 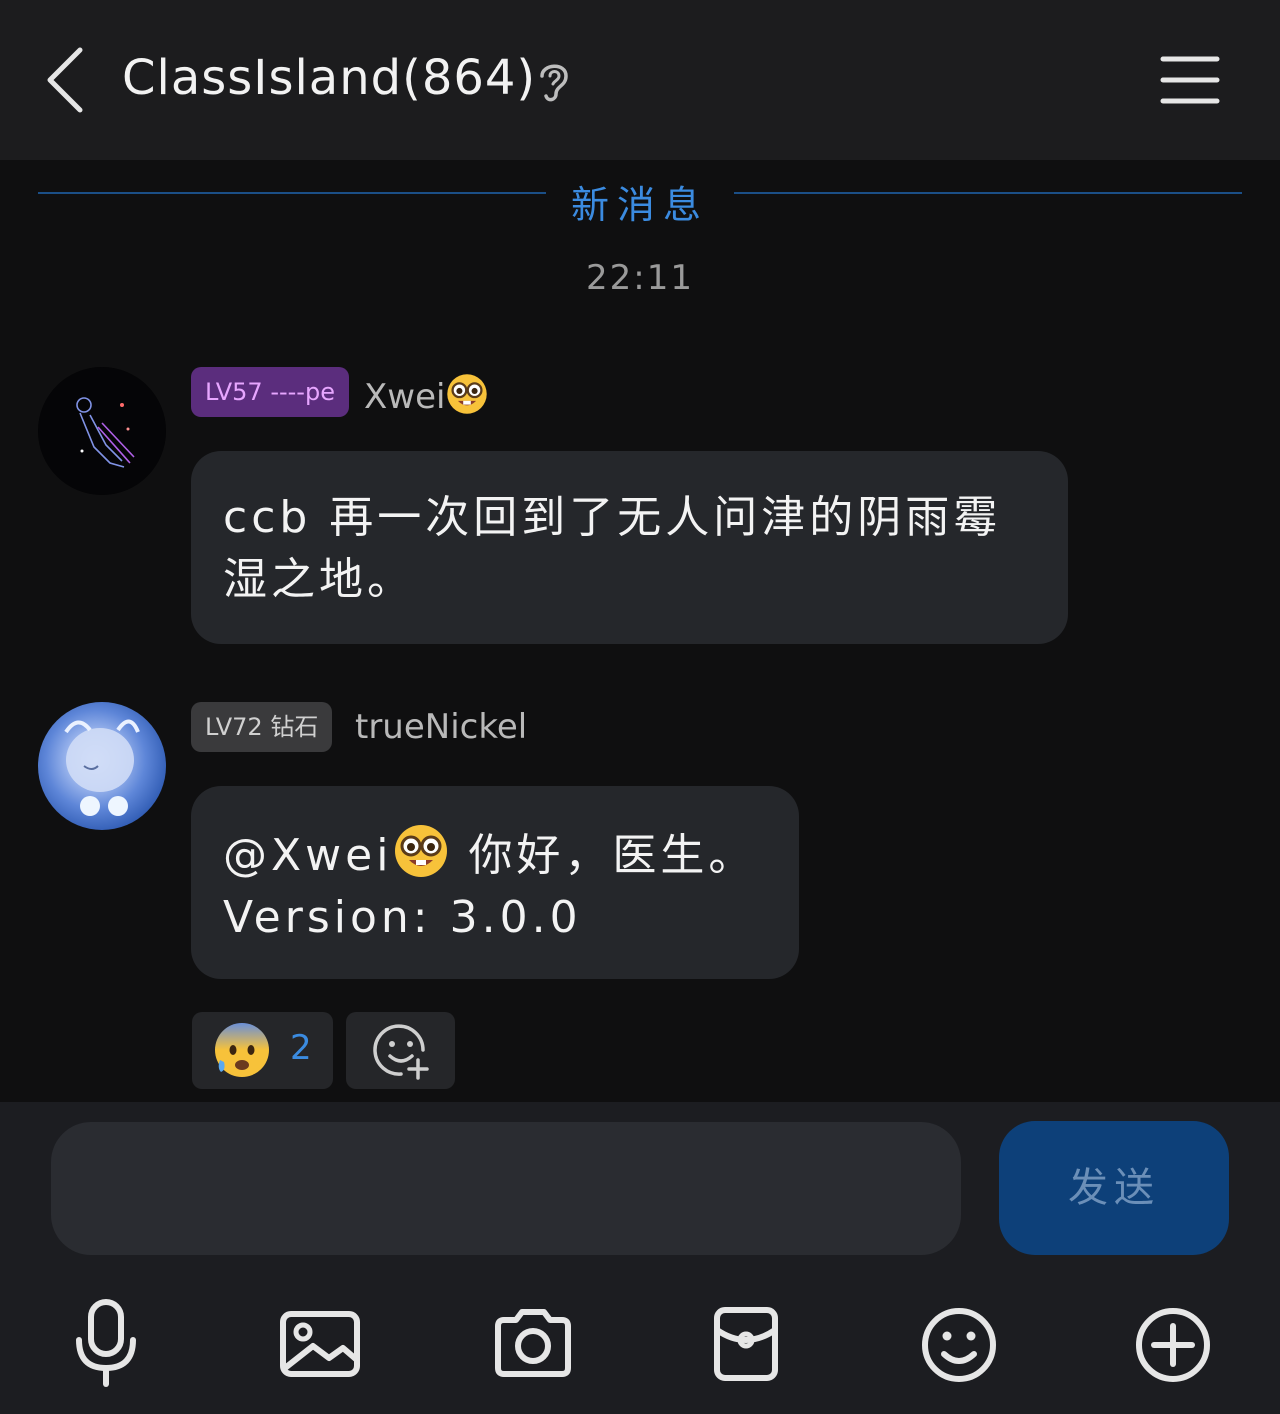 I want to click on more-button, so click(x=1173, y=1343).